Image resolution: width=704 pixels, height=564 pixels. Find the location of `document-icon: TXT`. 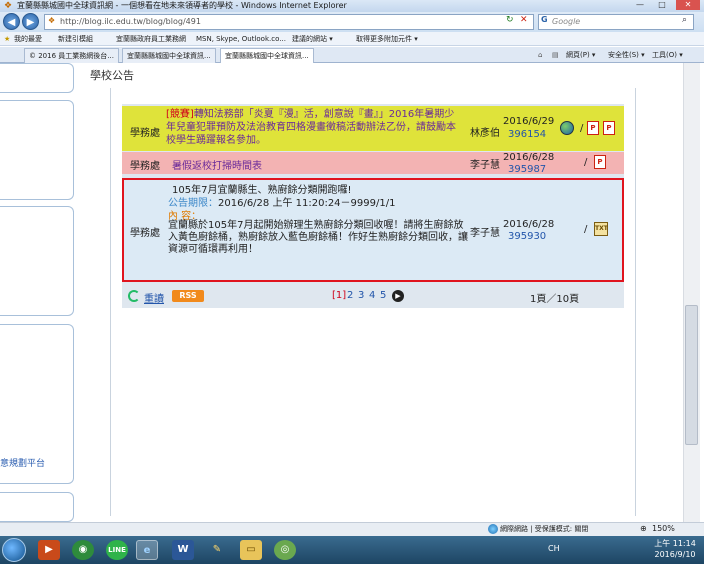

document-icon: TXT is located at coordinates (601, 229).